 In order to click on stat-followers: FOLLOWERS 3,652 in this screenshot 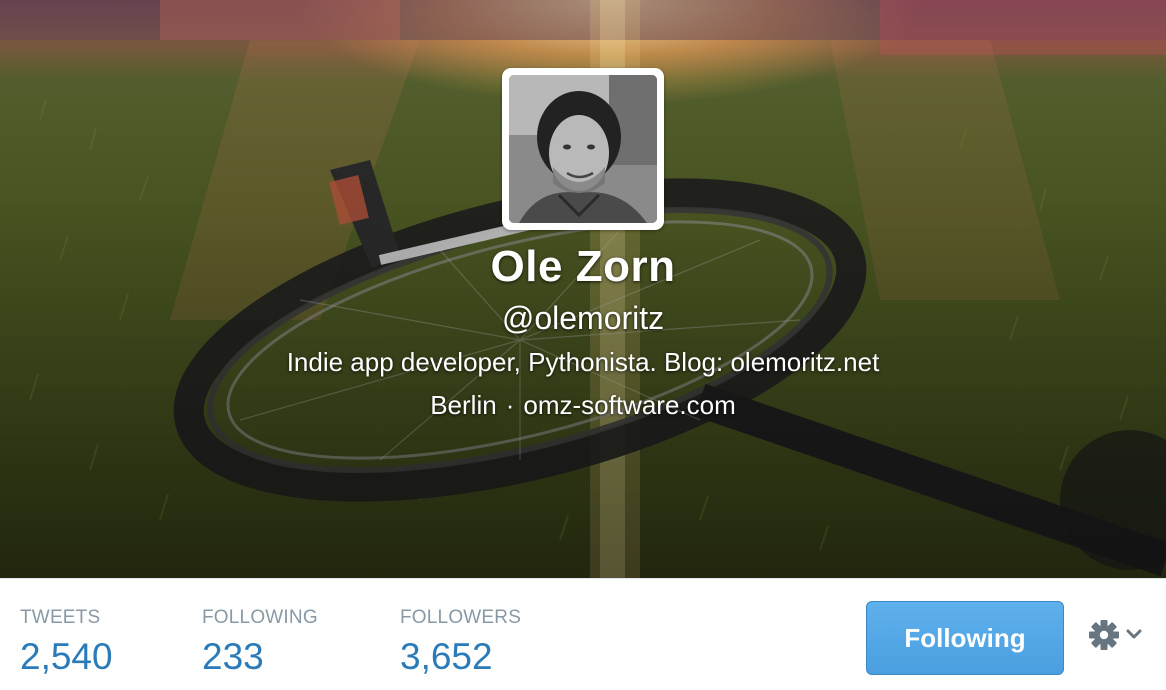, I will do `click(460, 643)`.